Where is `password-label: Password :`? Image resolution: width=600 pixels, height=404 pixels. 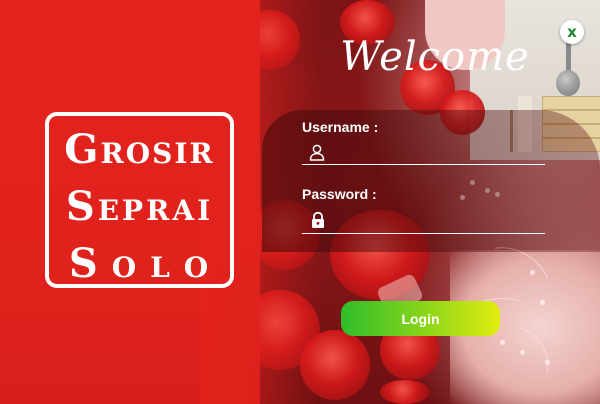 password-label: Password : is located at coordinates (339, 194).